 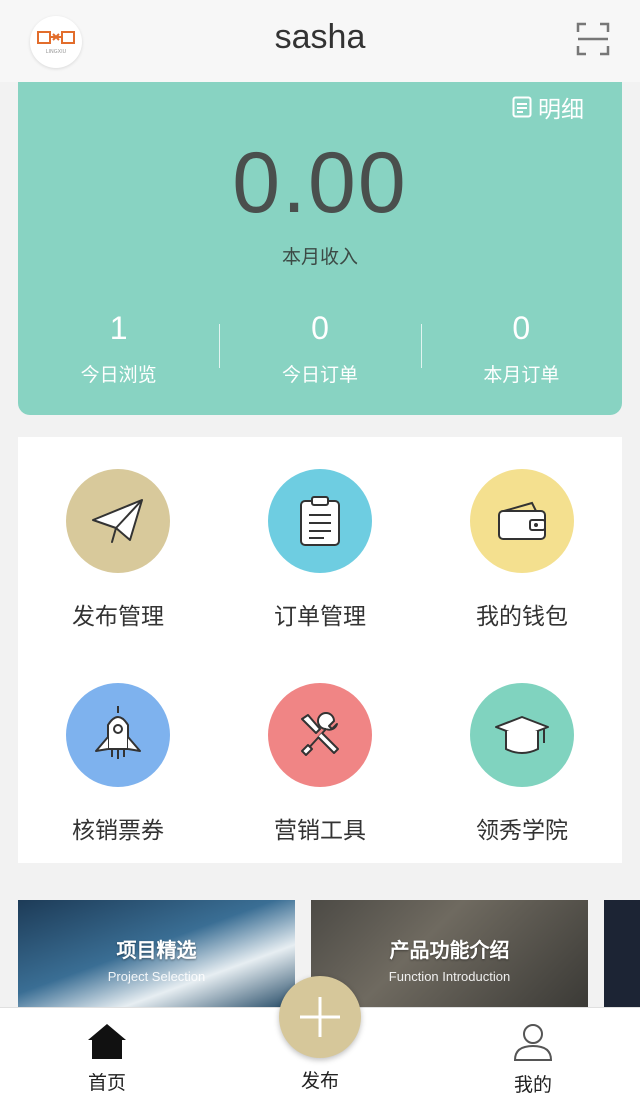 I want to click on home-icon, so click(x=107, y=1041).